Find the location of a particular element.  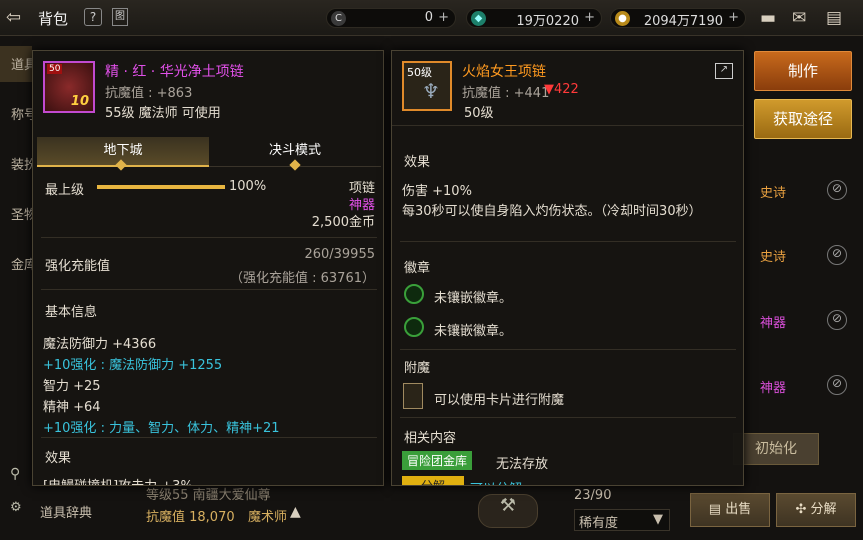

resist-diff: ▼422 is located at coordinates (561, 89).